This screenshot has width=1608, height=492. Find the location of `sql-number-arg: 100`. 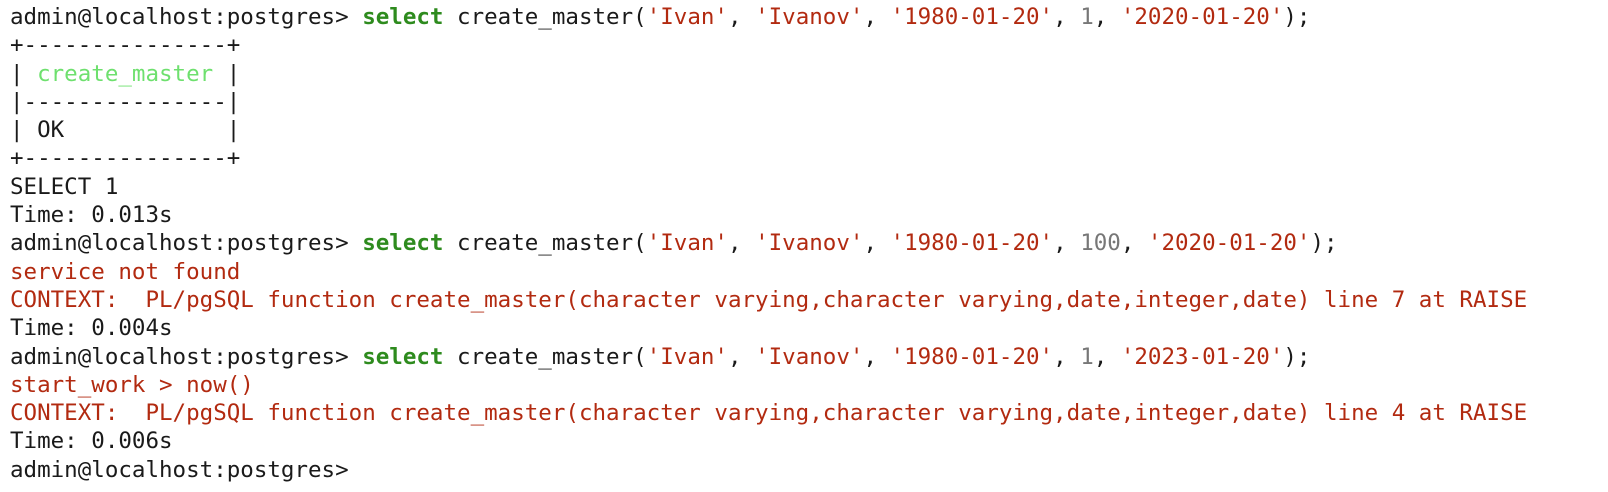

sql-number-arg: 100 is located at coordinates (1100, 243).